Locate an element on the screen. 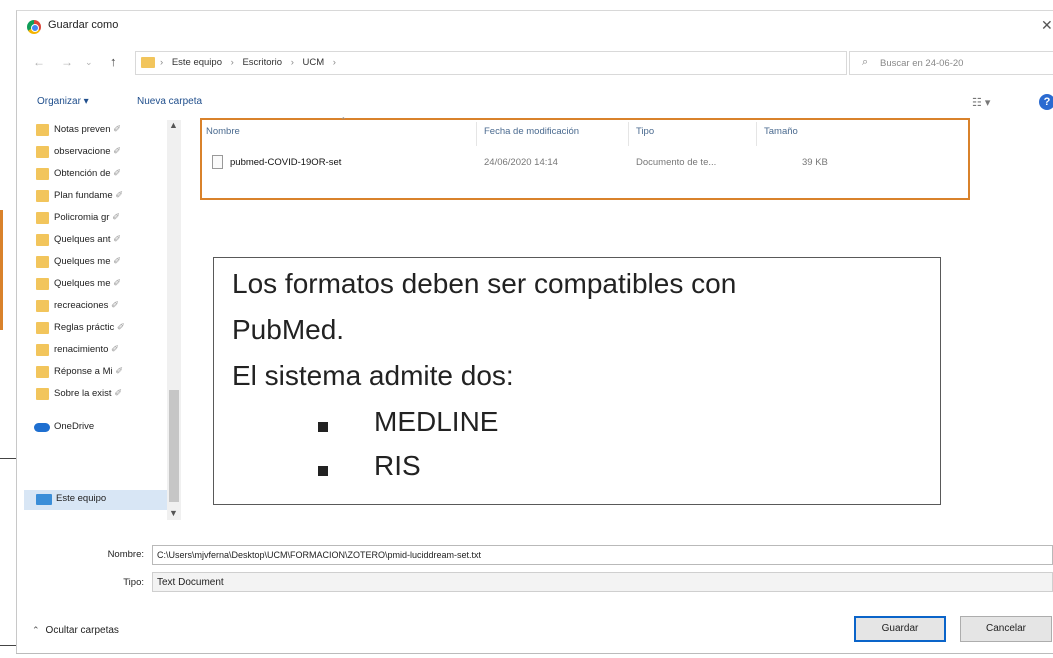 The height and width of the screenshot is (658, 1053). column-header-size: Tamaño is located at coordinates (781, 131).